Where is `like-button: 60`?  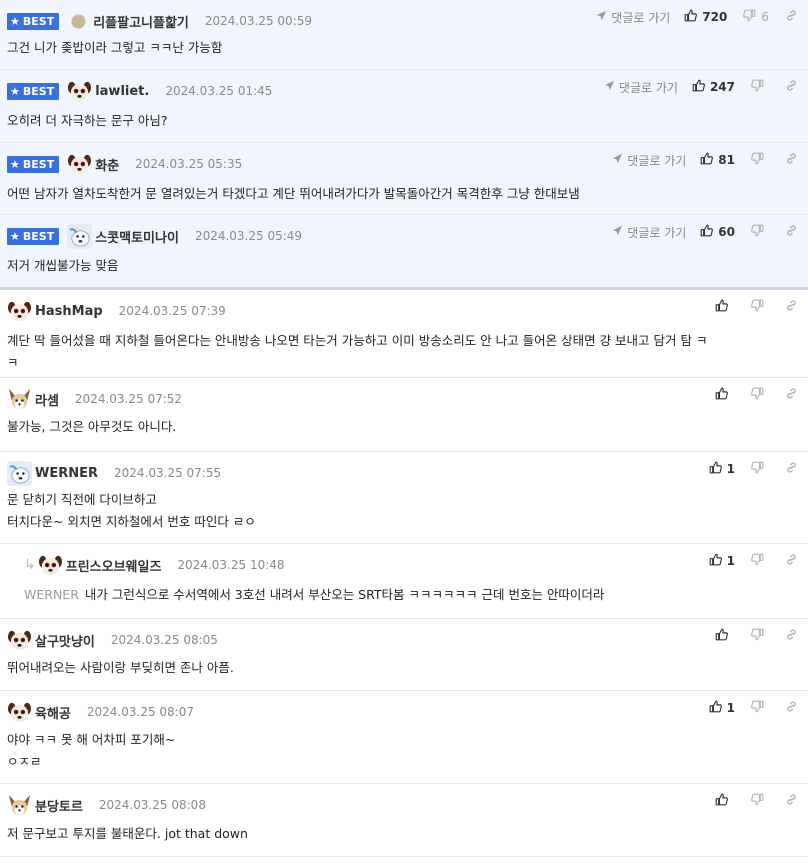 like-button: 60 is located at coordinates (717, 232).